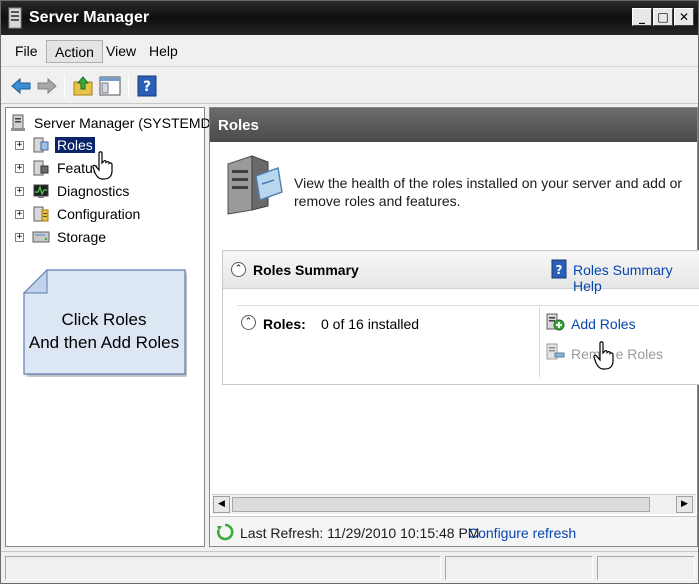 The image size is (699, 584). I want to click on refresh-icon, so click(225, 532).